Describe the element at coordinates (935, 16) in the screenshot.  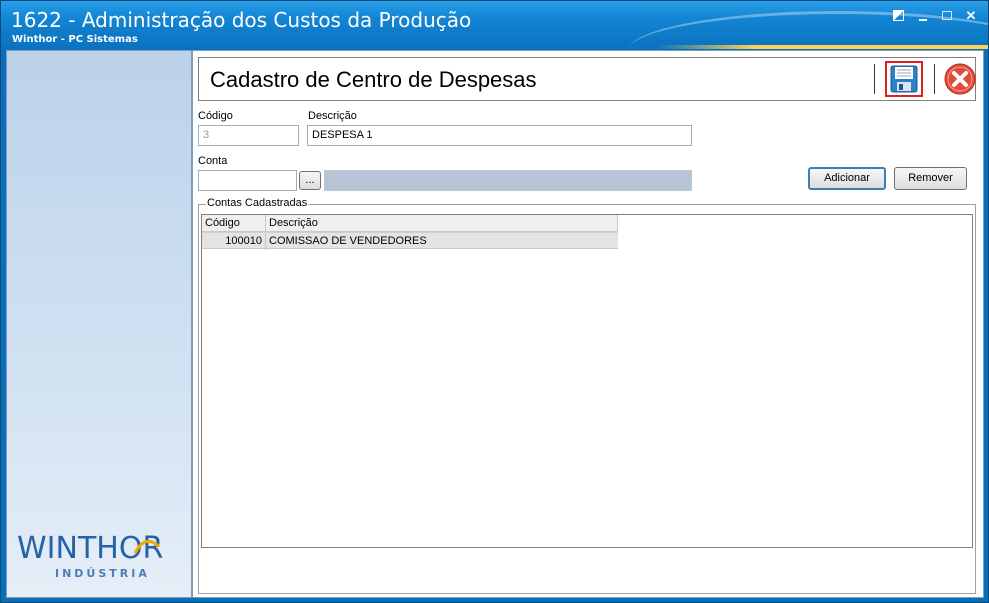
I see `window-controls: ✕` at that location.